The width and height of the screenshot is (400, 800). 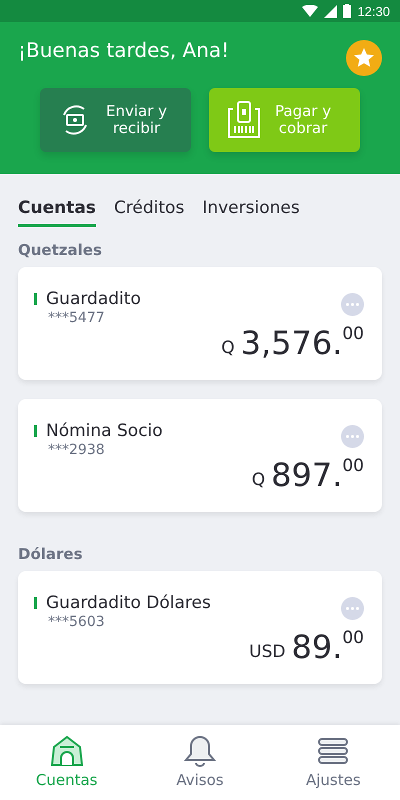 What do you see at coordinates (67, 751) in the screenshot?
I see `home-icon` at bounding box center [67, 751].